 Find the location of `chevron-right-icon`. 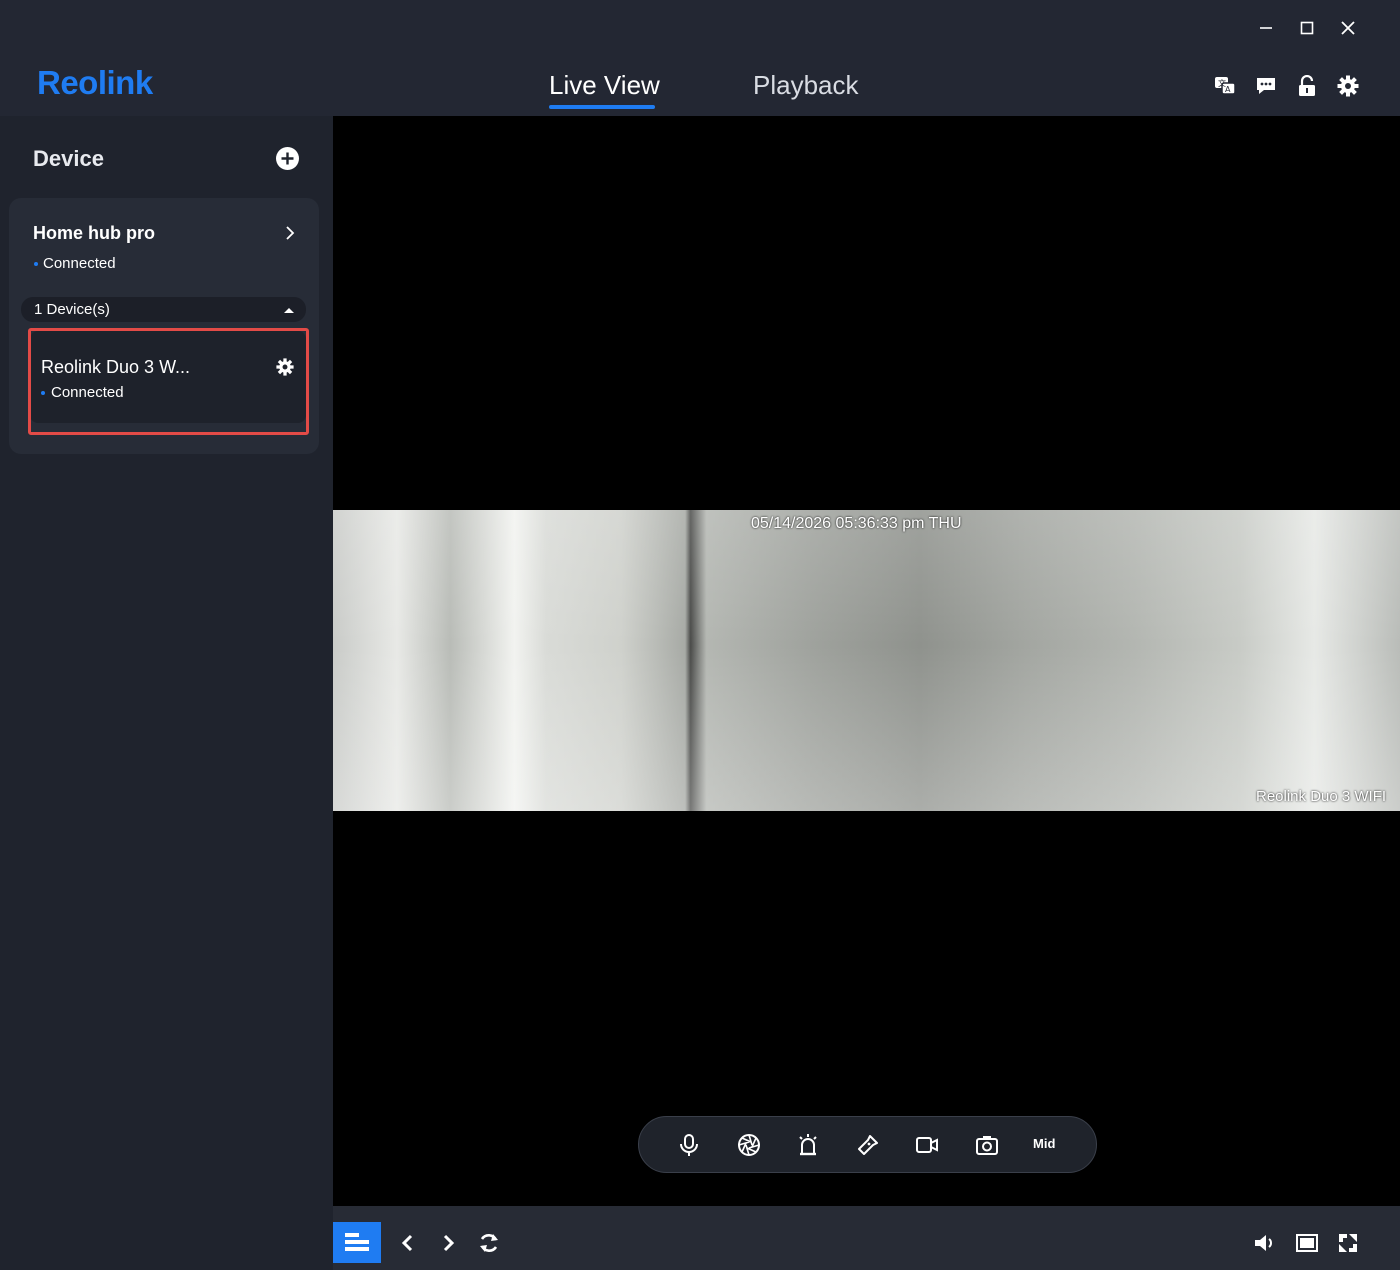

chevron-right-icon is located at coordinates (290, 233).